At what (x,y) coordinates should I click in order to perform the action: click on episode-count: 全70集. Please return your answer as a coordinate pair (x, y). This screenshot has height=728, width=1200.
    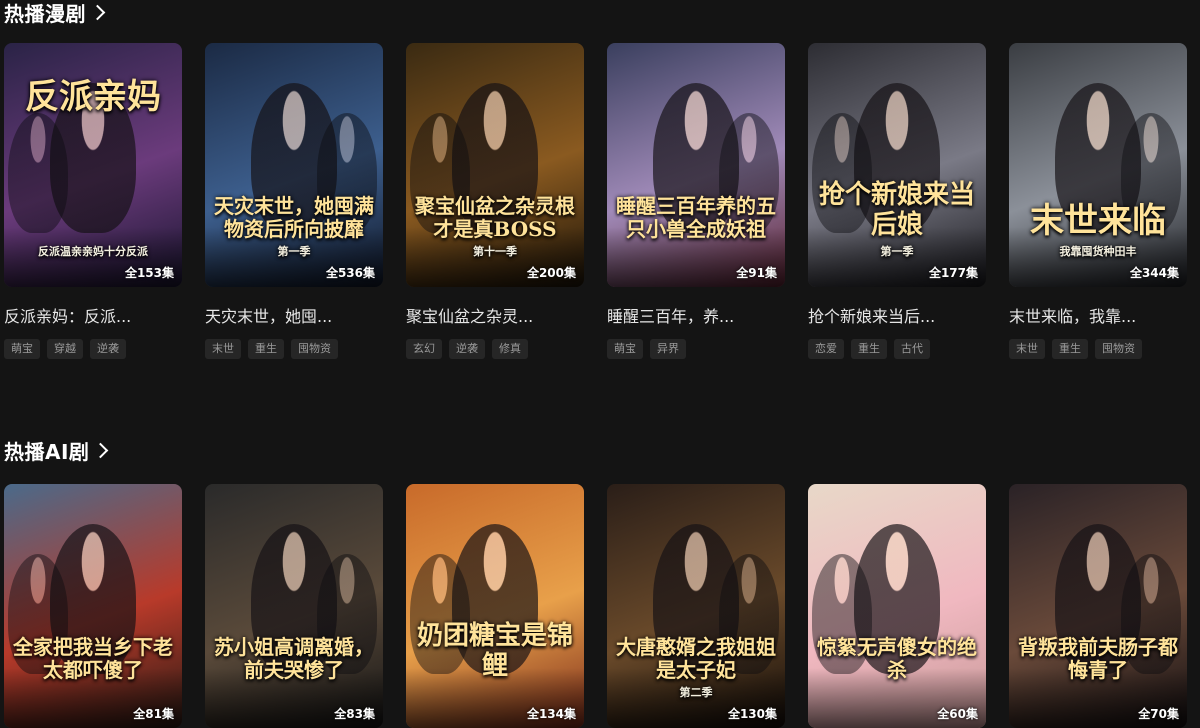
    Looking at the image, I should click on (1158, 714).